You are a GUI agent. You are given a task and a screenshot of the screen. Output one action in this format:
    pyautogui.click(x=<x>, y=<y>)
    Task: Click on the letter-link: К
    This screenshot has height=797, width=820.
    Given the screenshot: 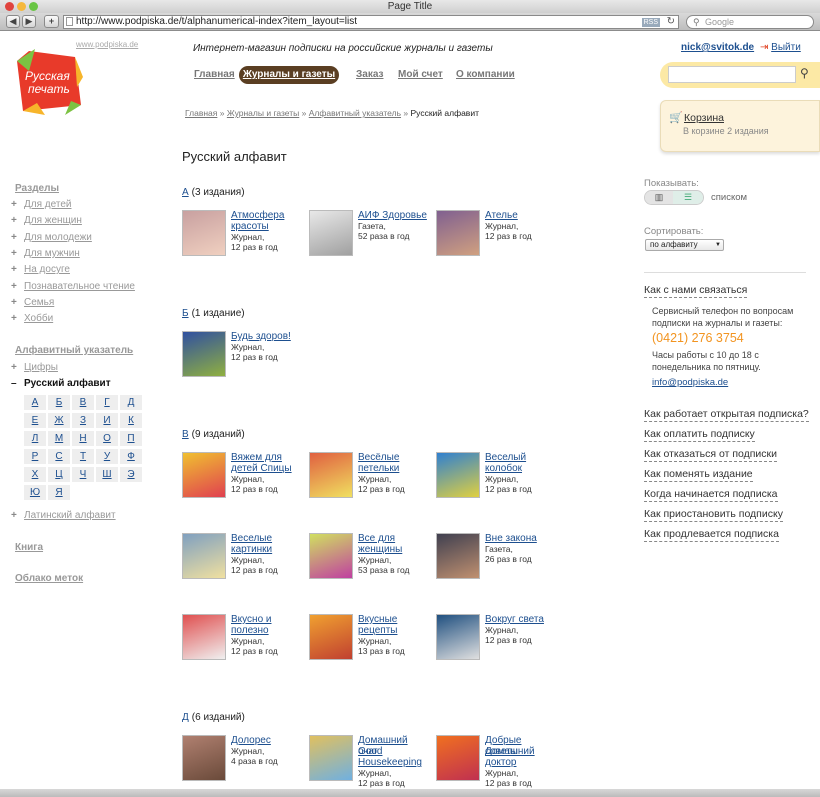 What is the action you would take?
    pyautogui.click(x=131, y=420)
    